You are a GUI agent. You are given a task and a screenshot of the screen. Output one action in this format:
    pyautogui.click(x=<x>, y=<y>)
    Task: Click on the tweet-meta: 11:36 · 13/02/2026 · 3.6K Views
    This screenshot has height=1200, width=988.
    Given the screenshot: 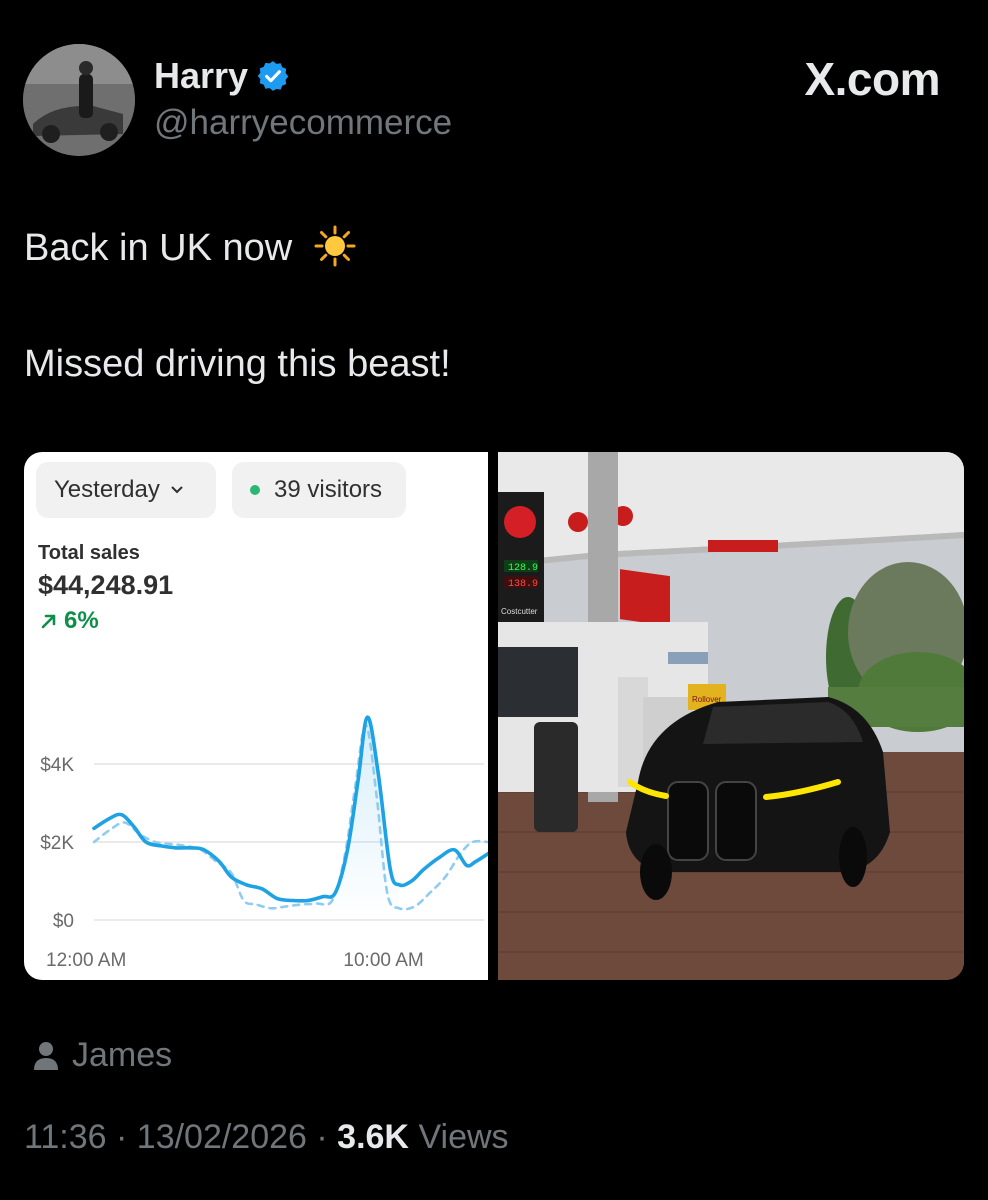 What is the action you would take?
    pyautogui.click(x=266, y=1137)
    